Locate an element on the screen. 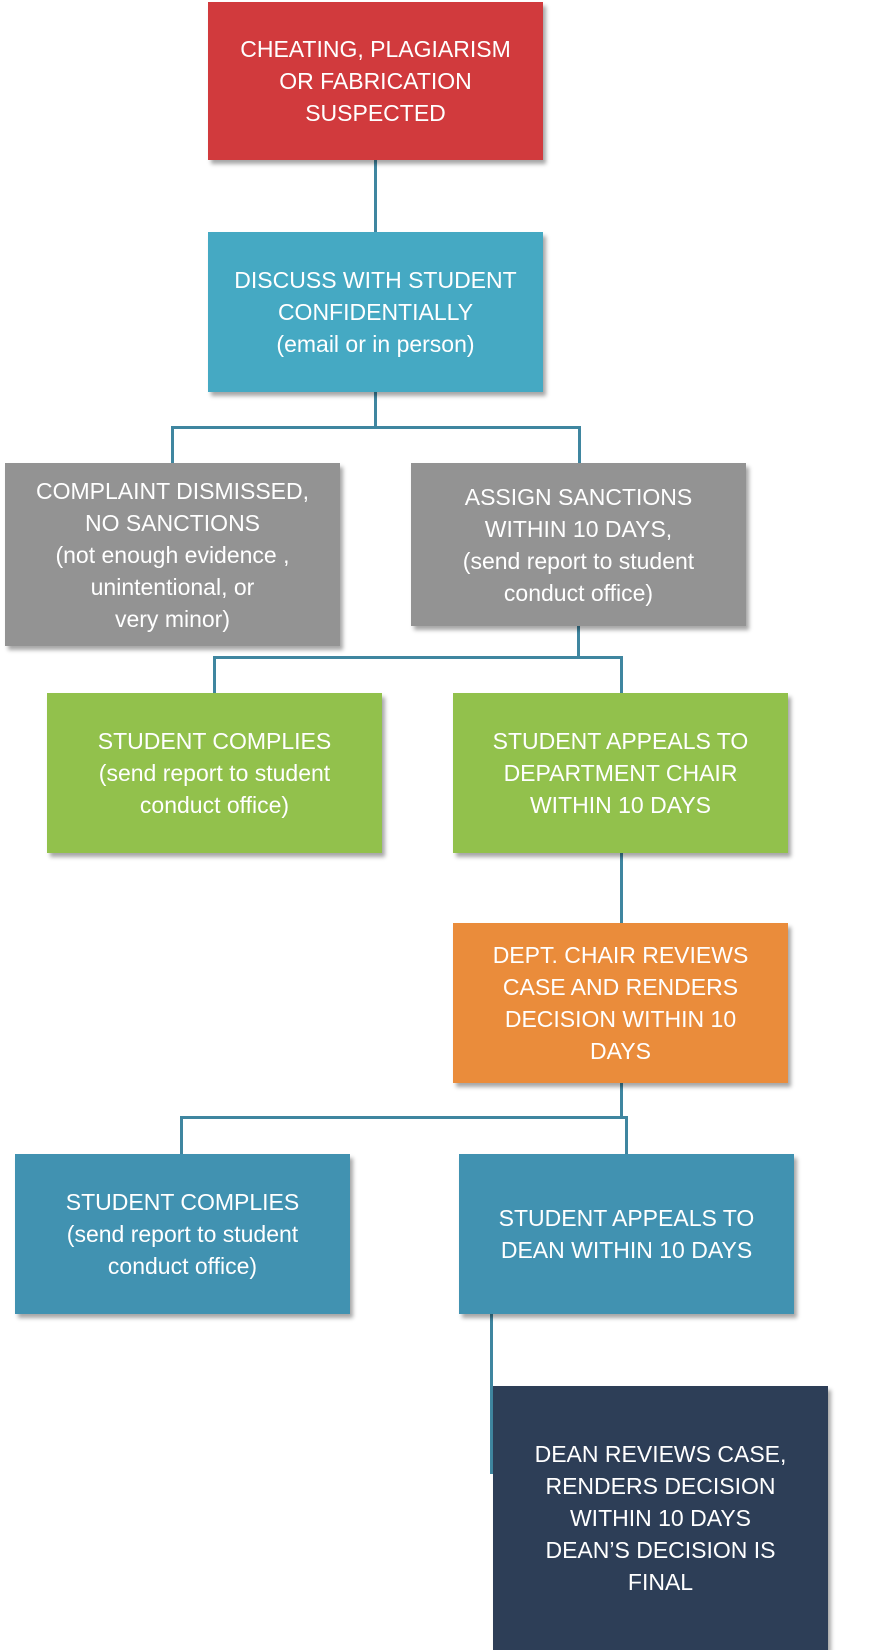  node-text-line: WITHIN 10 DAYS, is located at coordinates (578, 528).